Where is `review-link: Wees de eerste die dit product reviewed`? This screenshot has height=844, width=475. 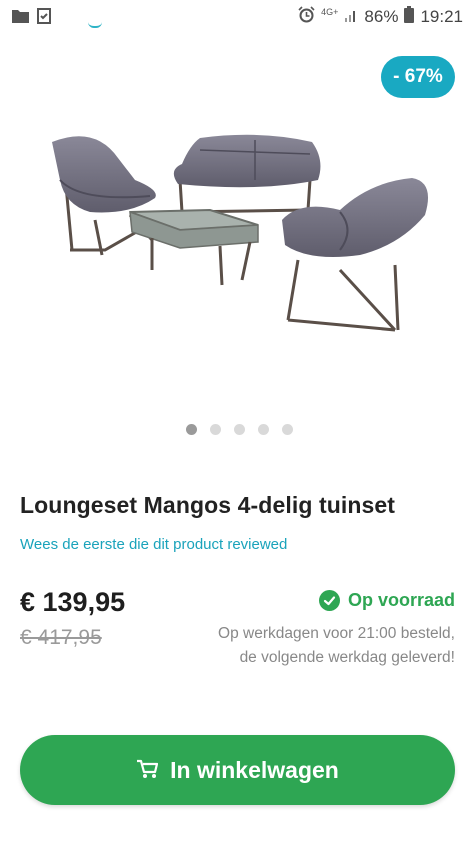
review-link: Wees de eerste die dit product reviewed is located at coordinates (153, 544).